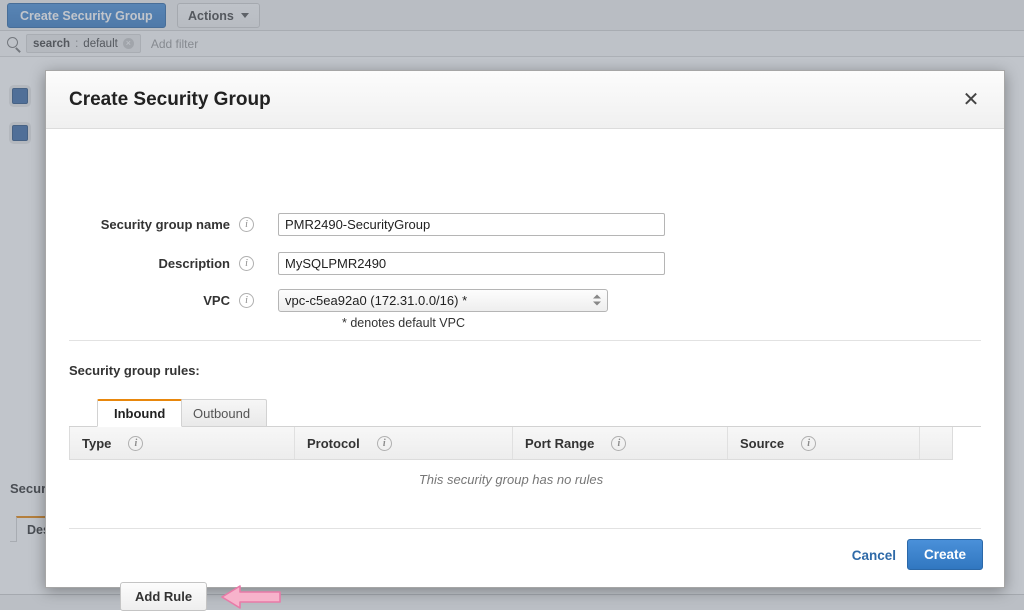 This screenshot has width=1024, height=612. I want to click on description-label: Description, so click(138, 263).